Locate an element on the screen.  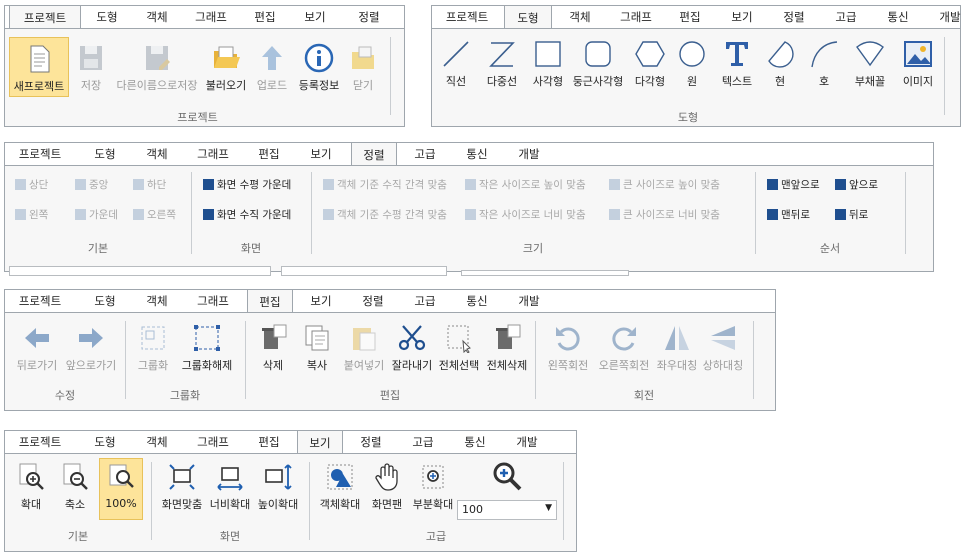
flip-horizontal-button: 좌우대칭 is located at coordinates (677, 348).